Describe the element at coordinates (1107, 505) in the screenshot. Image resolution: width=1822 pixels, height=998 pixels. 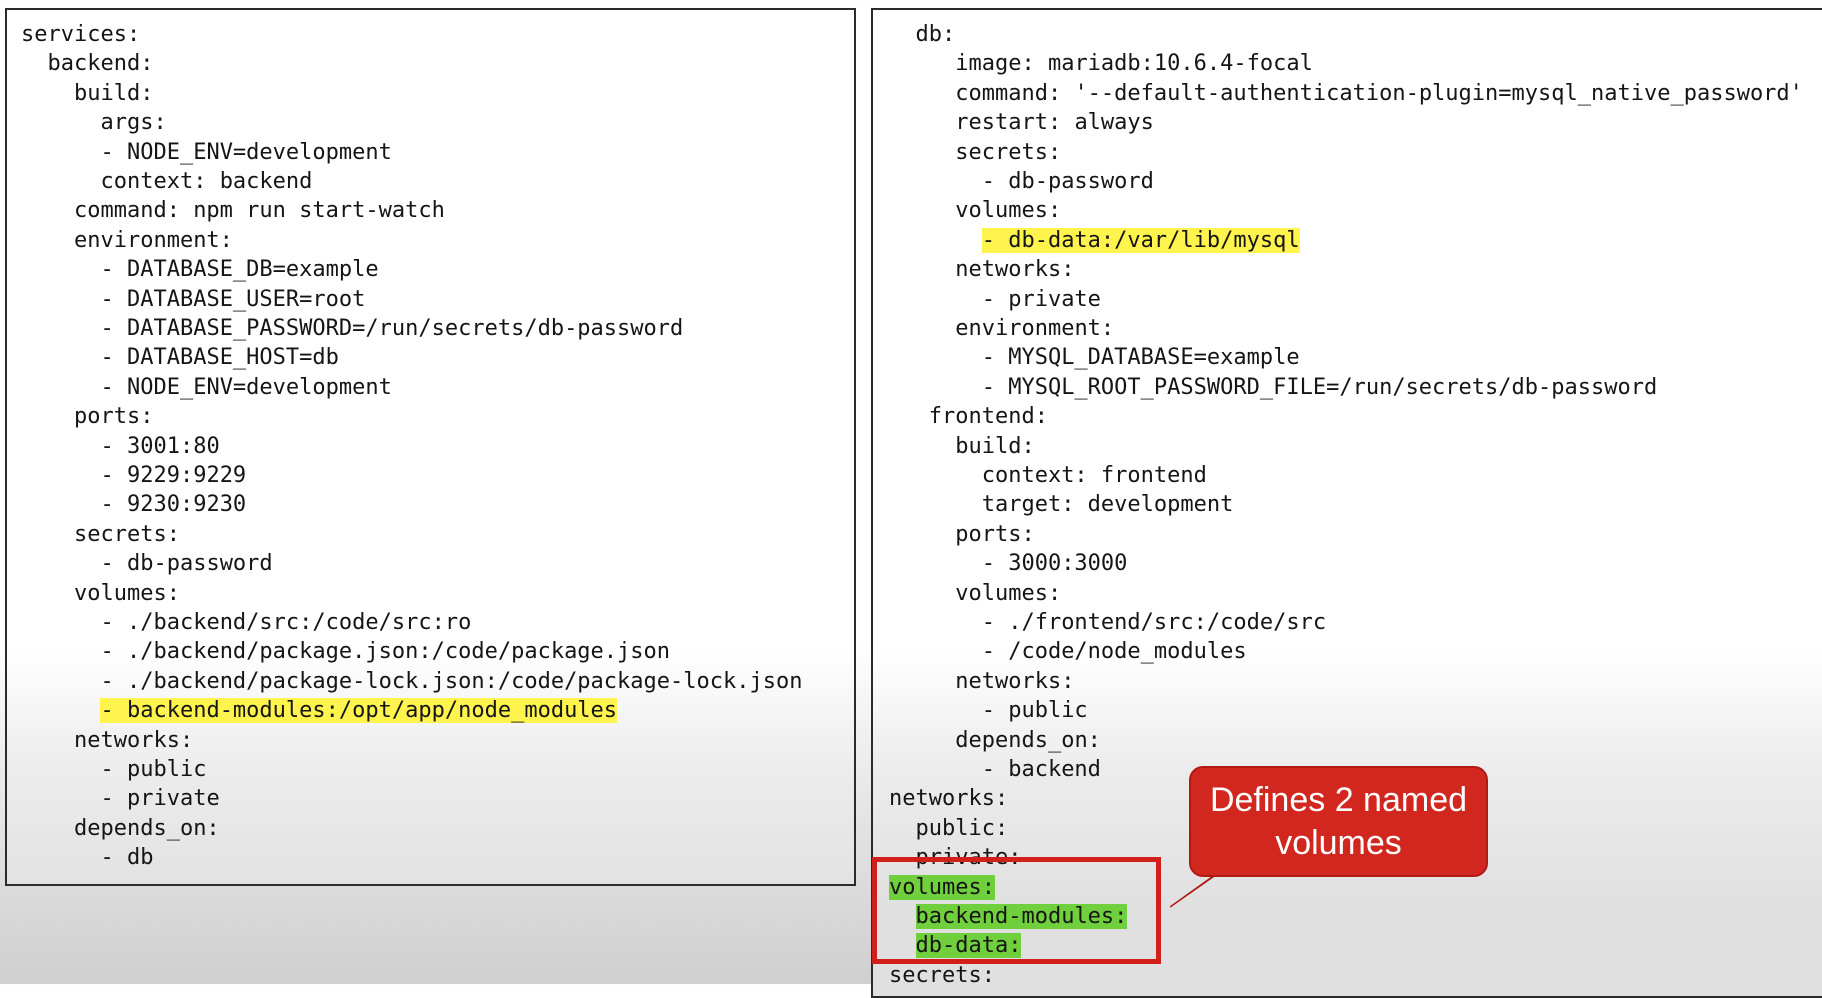
I see `code-text: target: development` at that location.